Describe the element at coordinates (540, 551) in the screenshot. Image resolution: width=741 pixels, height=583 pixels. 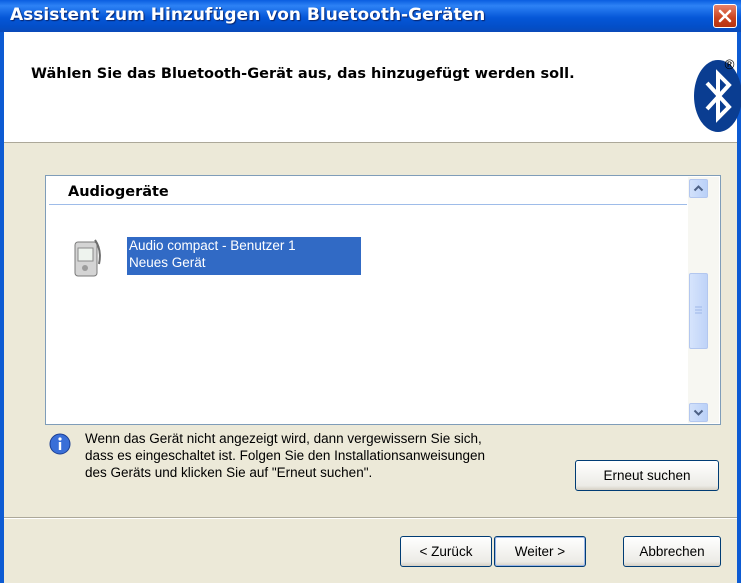
I see `next-button: Weiter >` at that location.